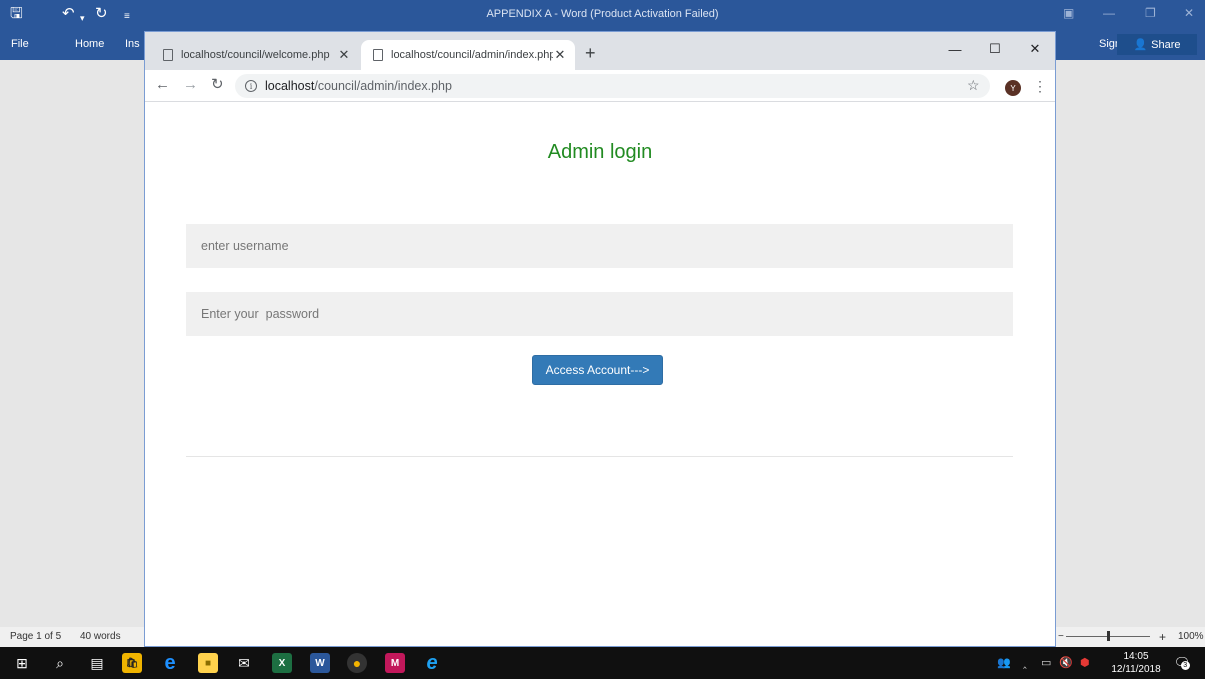 Image resolution: width=1205 pixels, height=679 pixels. I want to click on browser-tab-admin: localhost/council/admin/index.php ✕, so click(468, 55).